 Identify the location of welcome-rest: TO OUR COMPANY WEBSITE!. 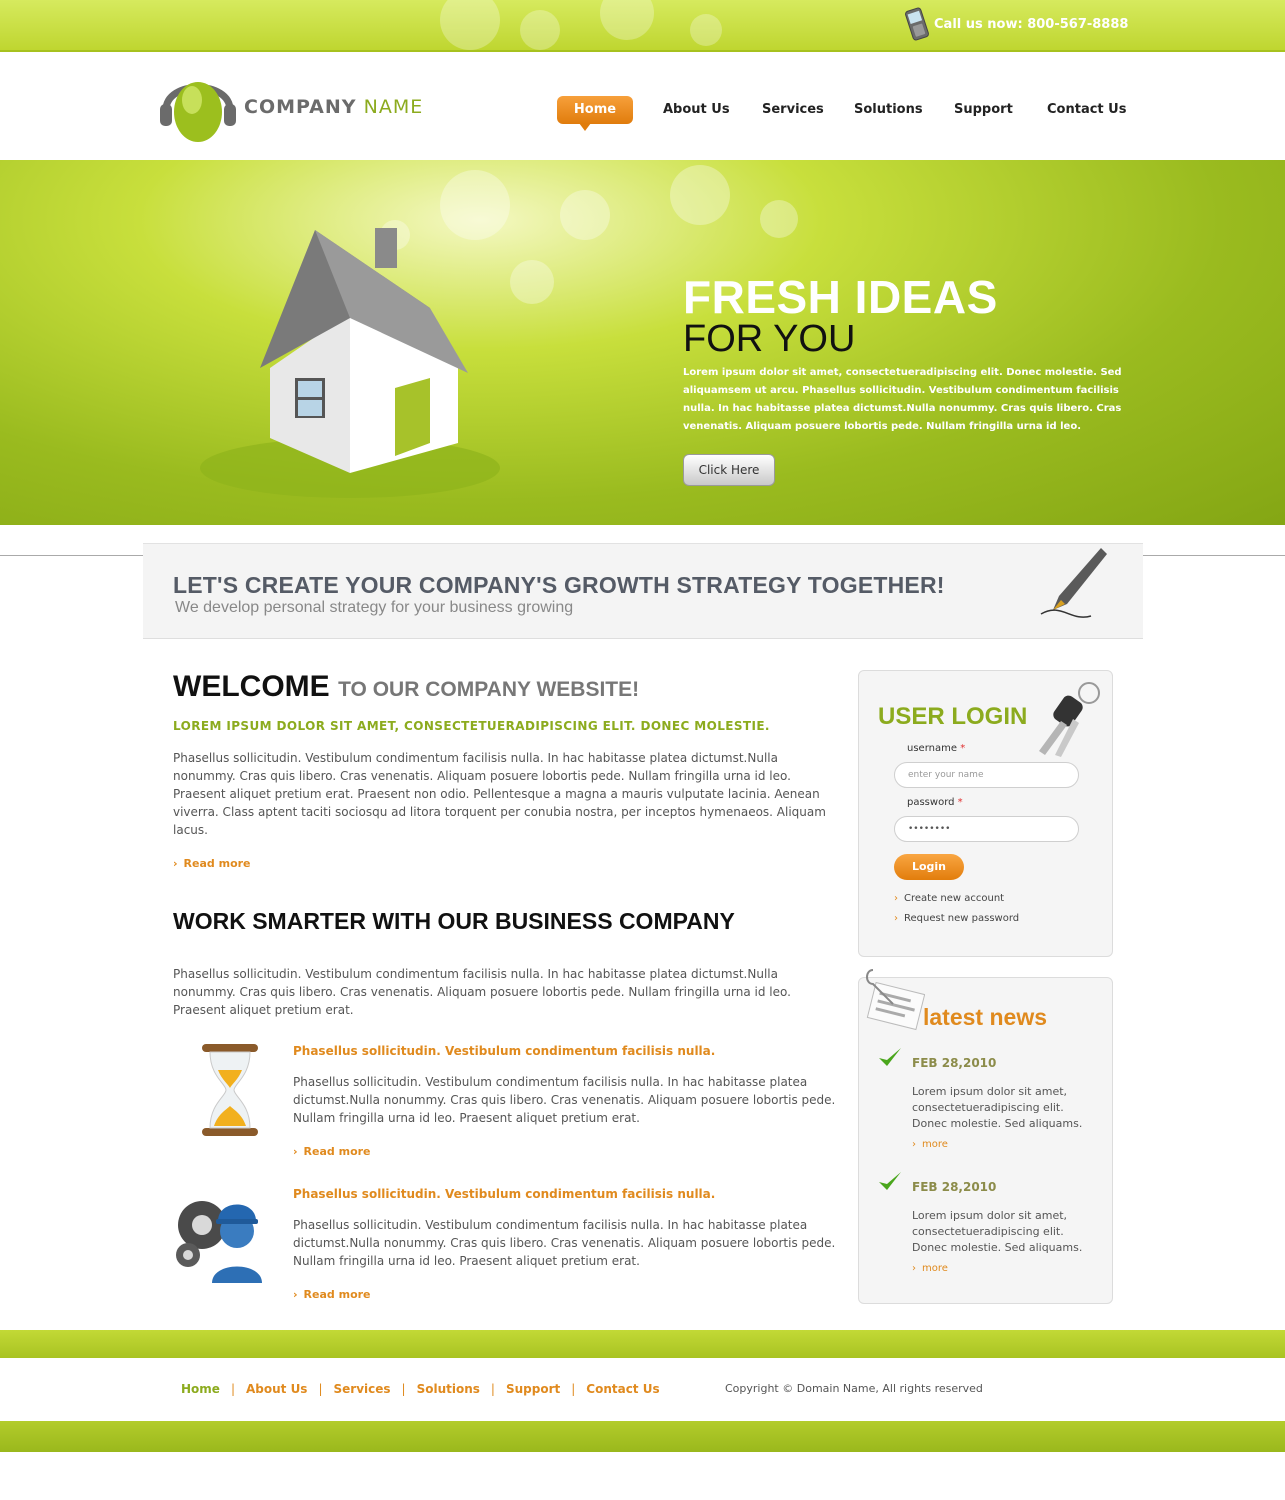
(489, 689).